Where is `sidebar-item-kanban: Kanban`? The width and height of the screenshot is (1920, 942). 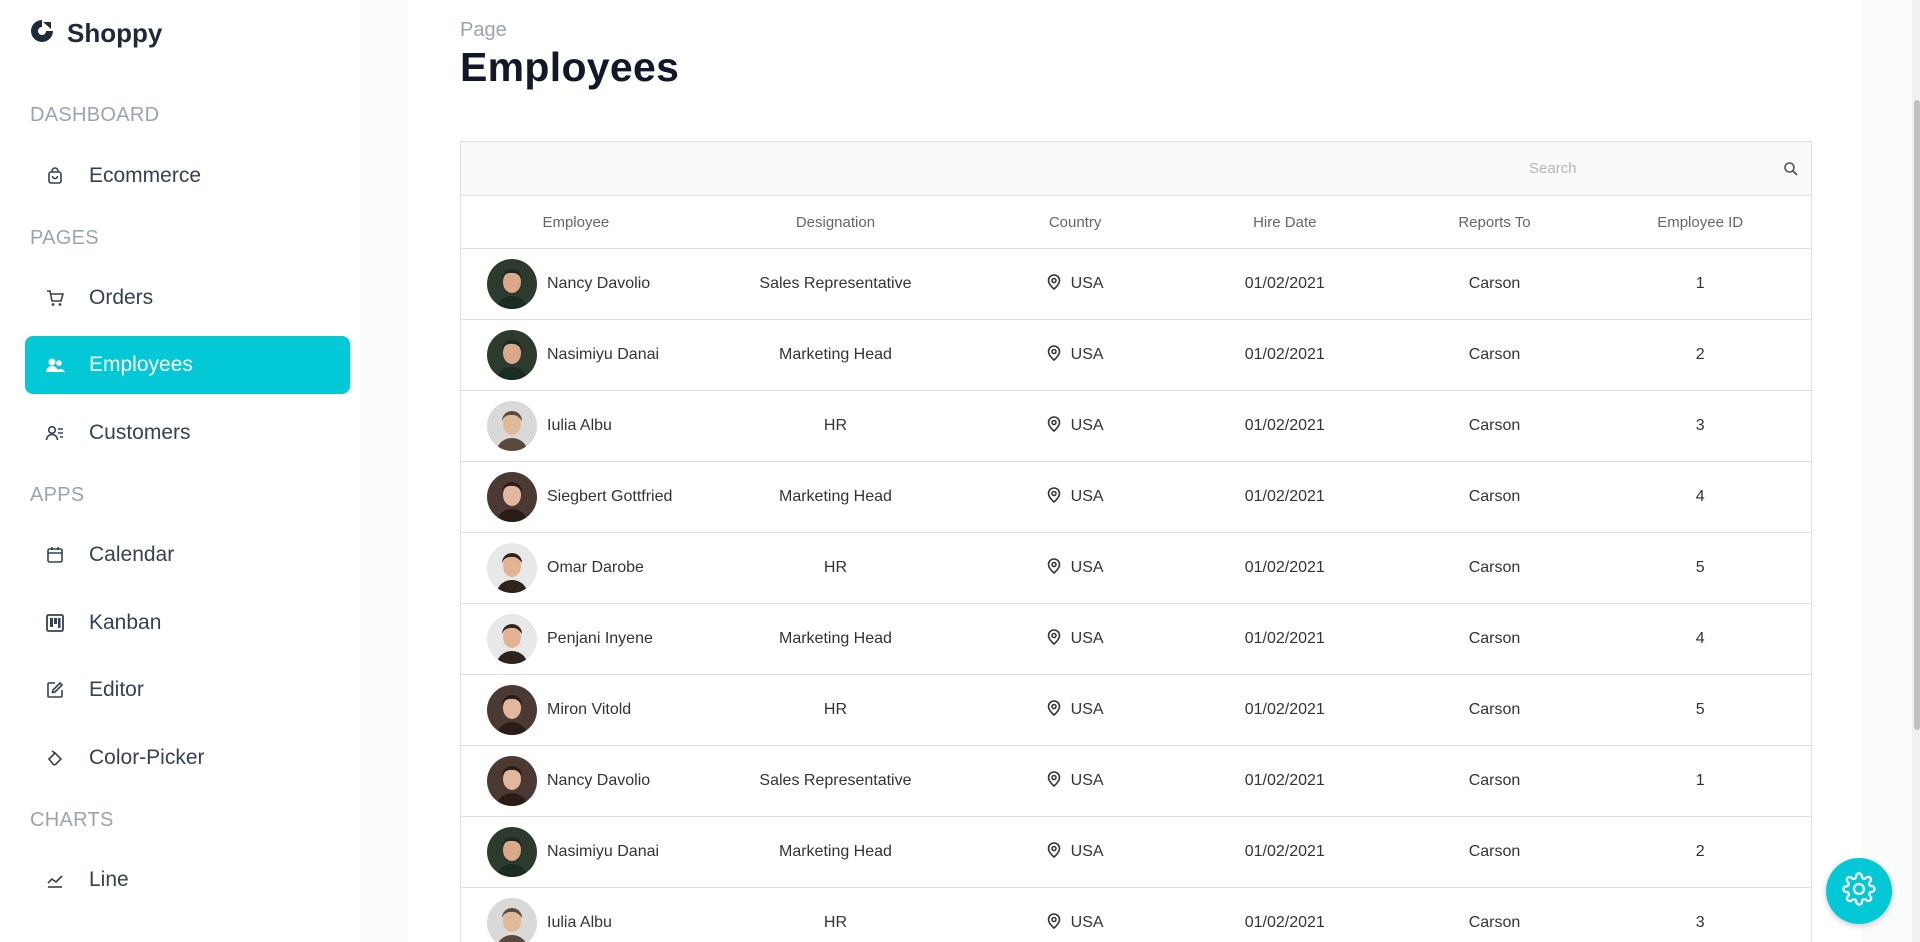
sidebar-item-kanban: Kanban is located at coordinates (187, 623).